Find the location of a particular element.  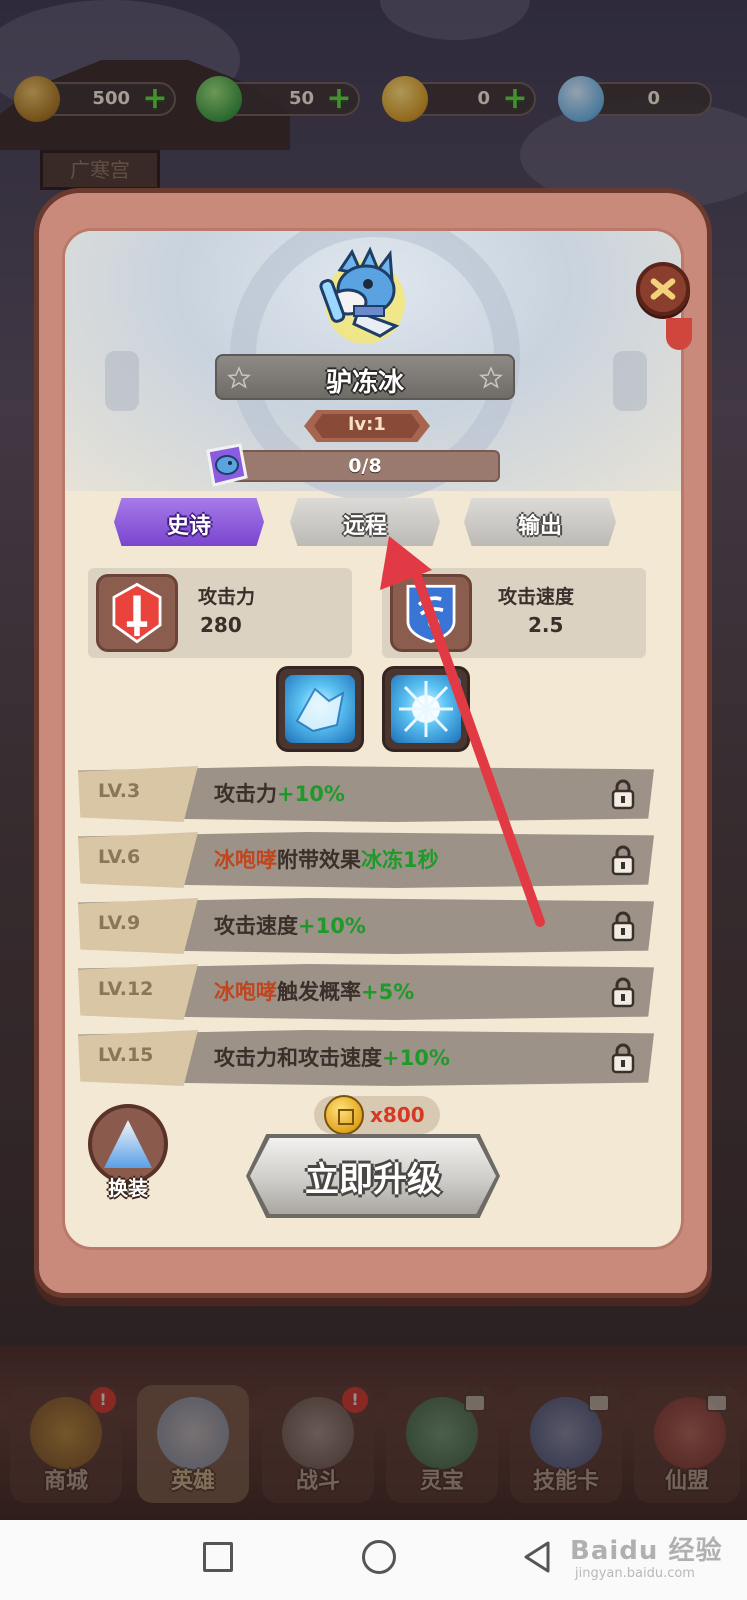

attack-speed-icon is located at coordinates (431, 613).